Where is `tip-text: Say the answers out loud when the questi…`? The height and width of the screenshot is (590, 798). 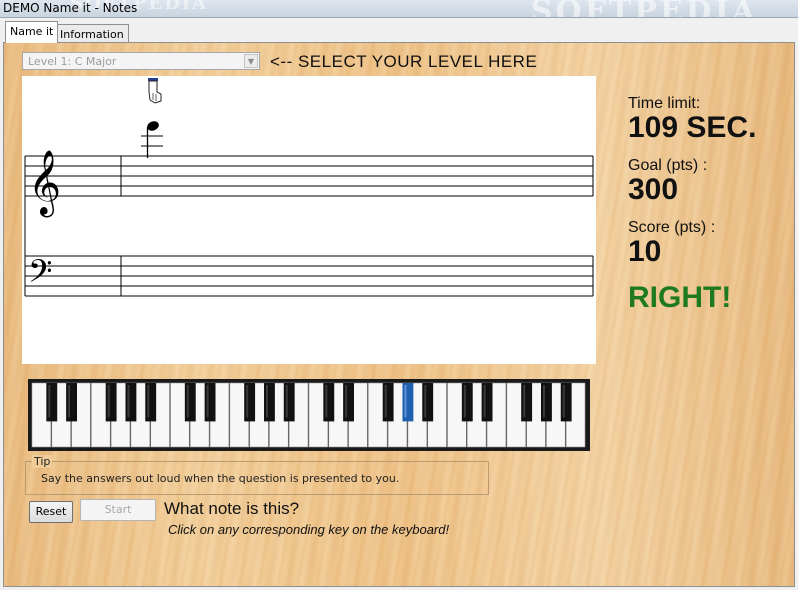 tip-text: Say the answers out loud when the questi… is located at coordinates (220, 478).